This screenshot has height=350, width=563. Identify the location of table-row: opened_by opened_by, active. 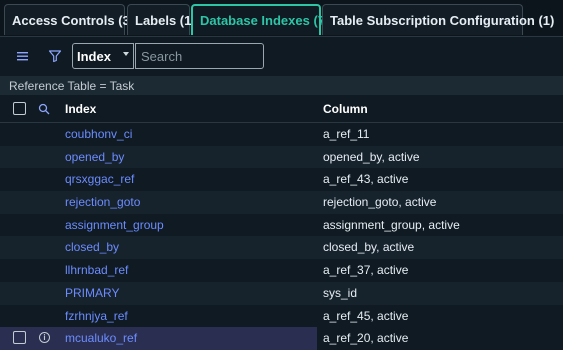
(281, 157).